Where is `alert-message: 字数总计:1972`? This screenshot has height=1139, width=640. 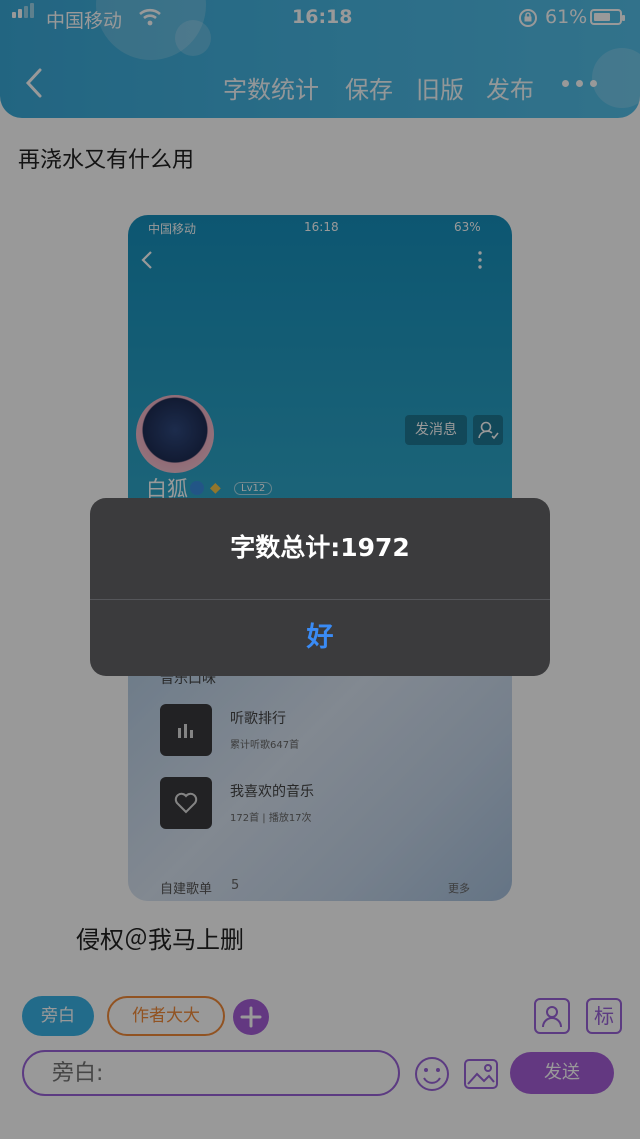 alert-message: 字数总计:1972 is located at coordinates (320, 547).